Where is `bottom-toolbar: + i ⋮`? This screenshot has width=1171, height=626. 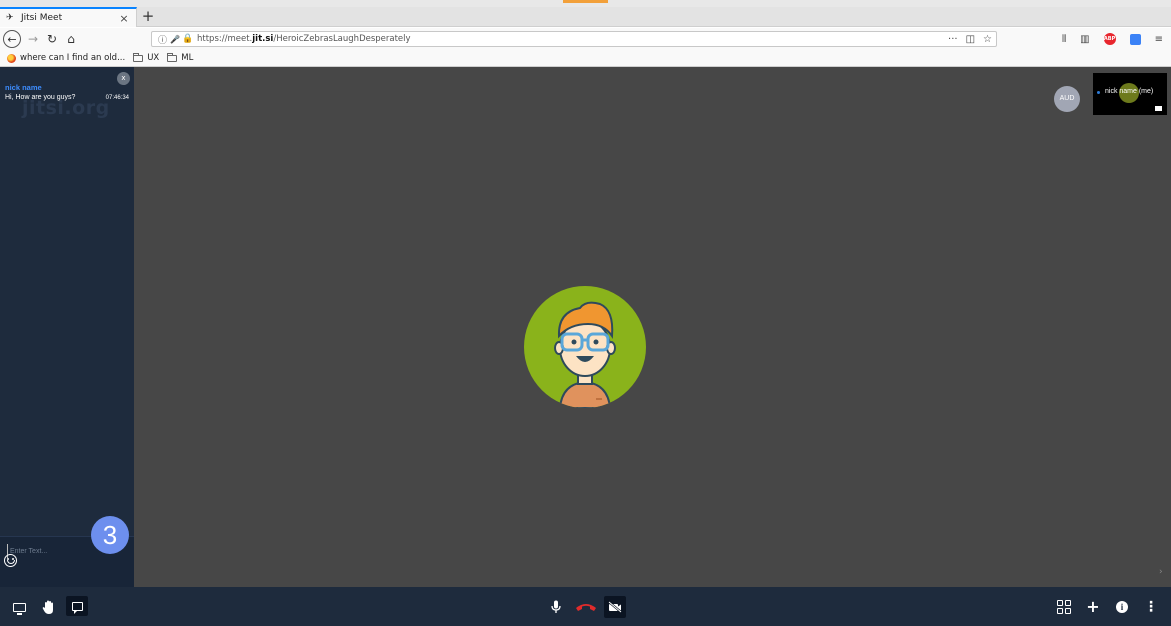 bottom-toolbar: + i ⋮ is located at coordinates (585, 606).